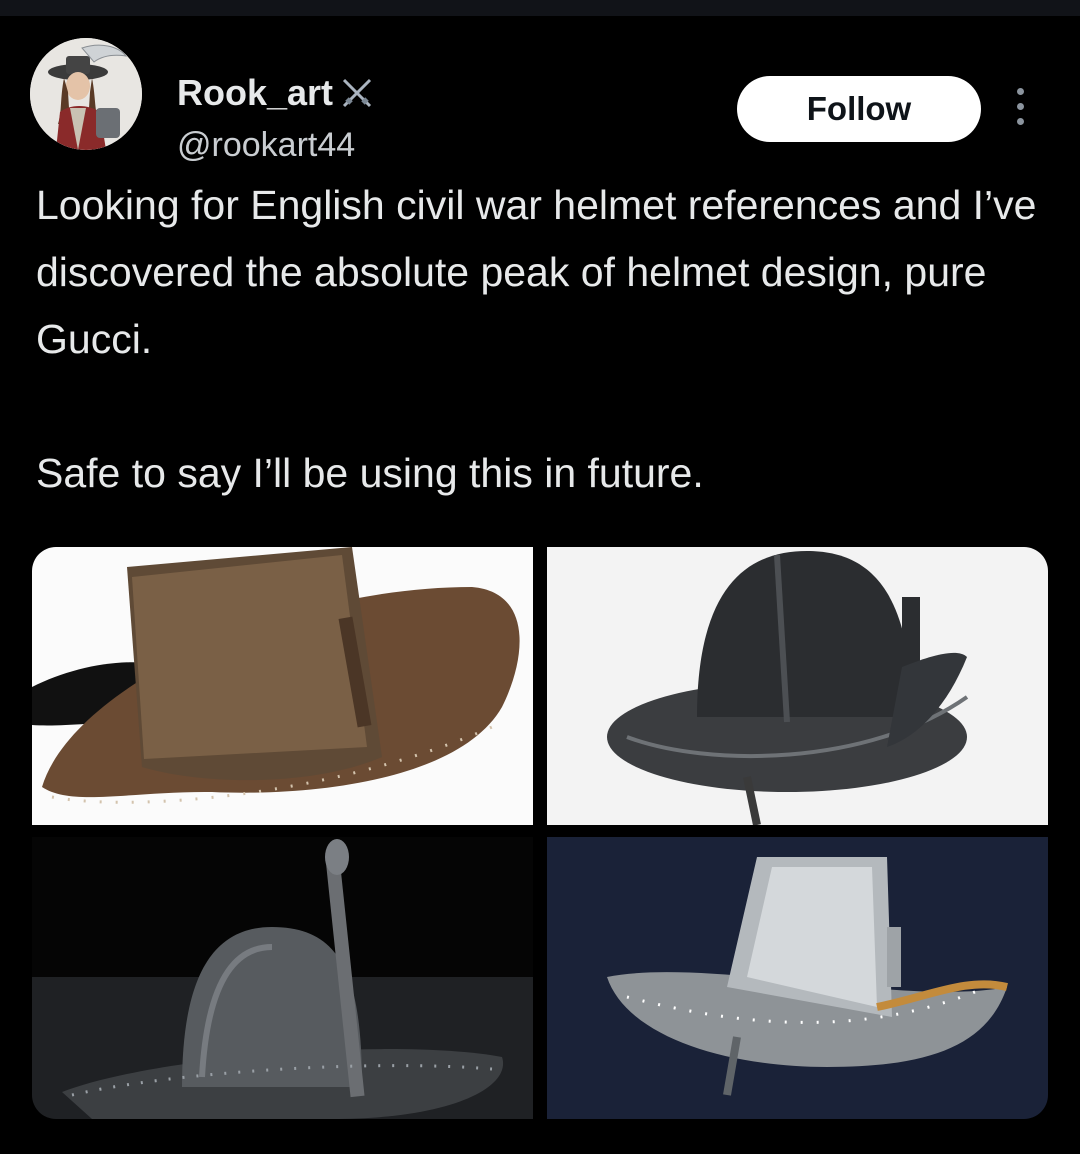 The width and height of the screenshot is (1080, 1154). What do you see at coordinates (859, 109) in the screenshot?
I see `follow-button: Follow` at bounding box center [859, 109].